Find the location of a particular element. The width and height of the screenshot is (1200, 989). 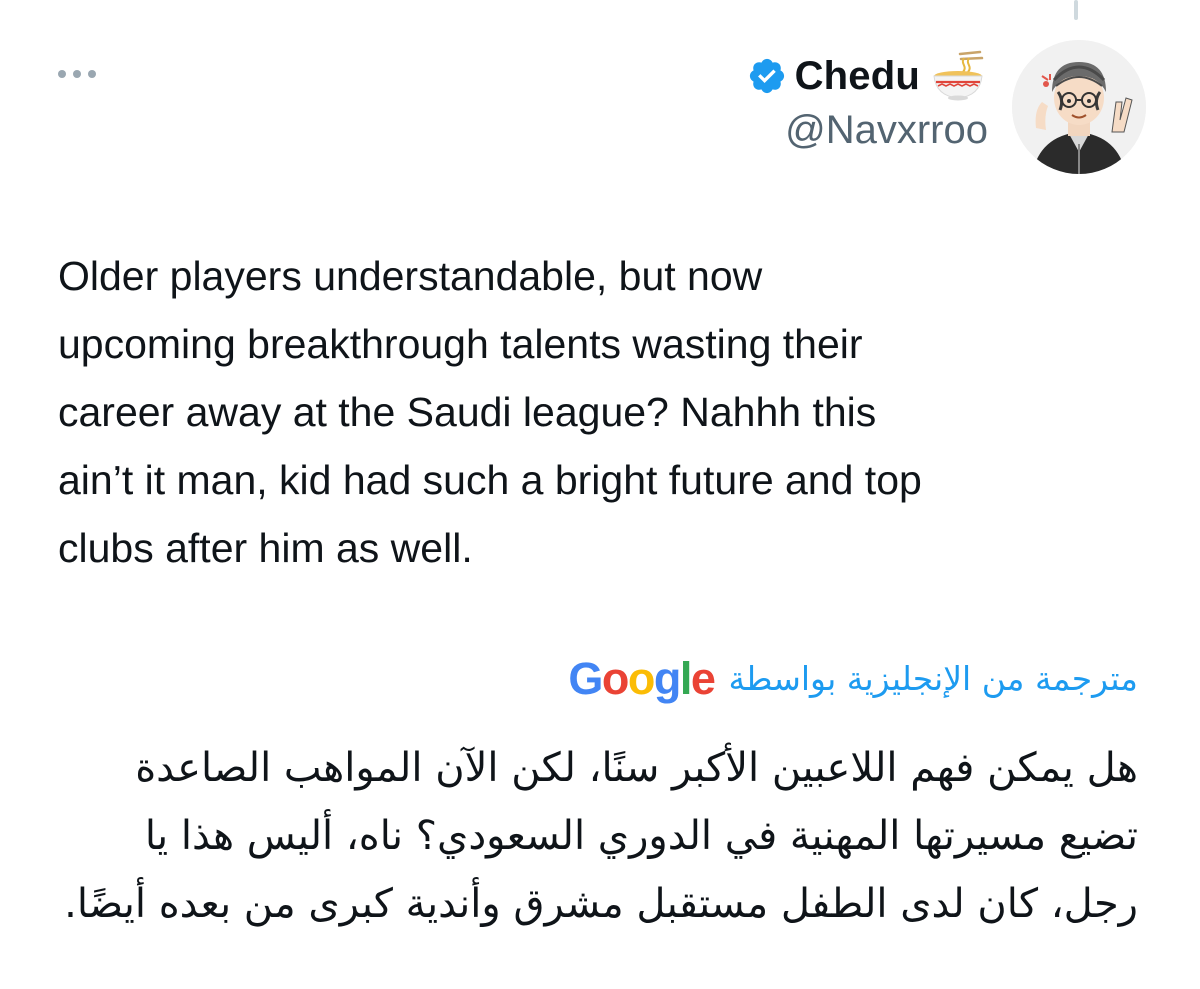

author-name-row: Chedu is located at coordinates (866, 76).